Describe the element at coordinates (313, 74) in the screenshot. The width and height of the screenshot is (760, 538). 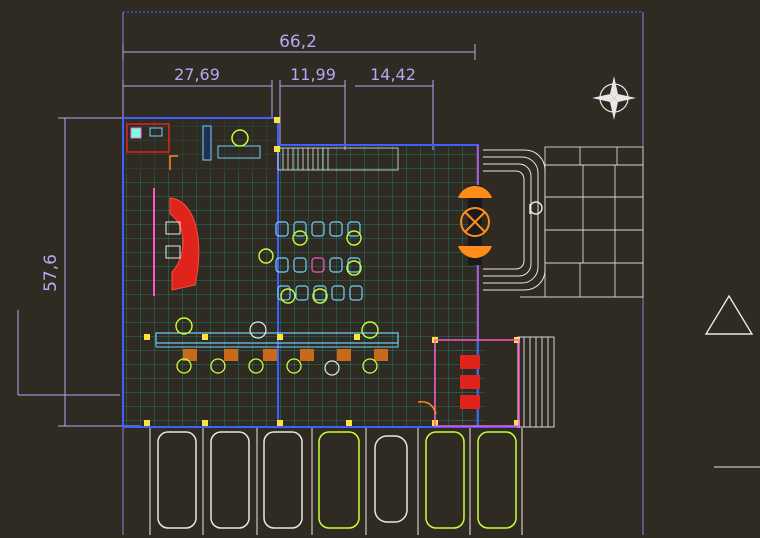
I see `dimension-segment-b: 11,99` at that location.